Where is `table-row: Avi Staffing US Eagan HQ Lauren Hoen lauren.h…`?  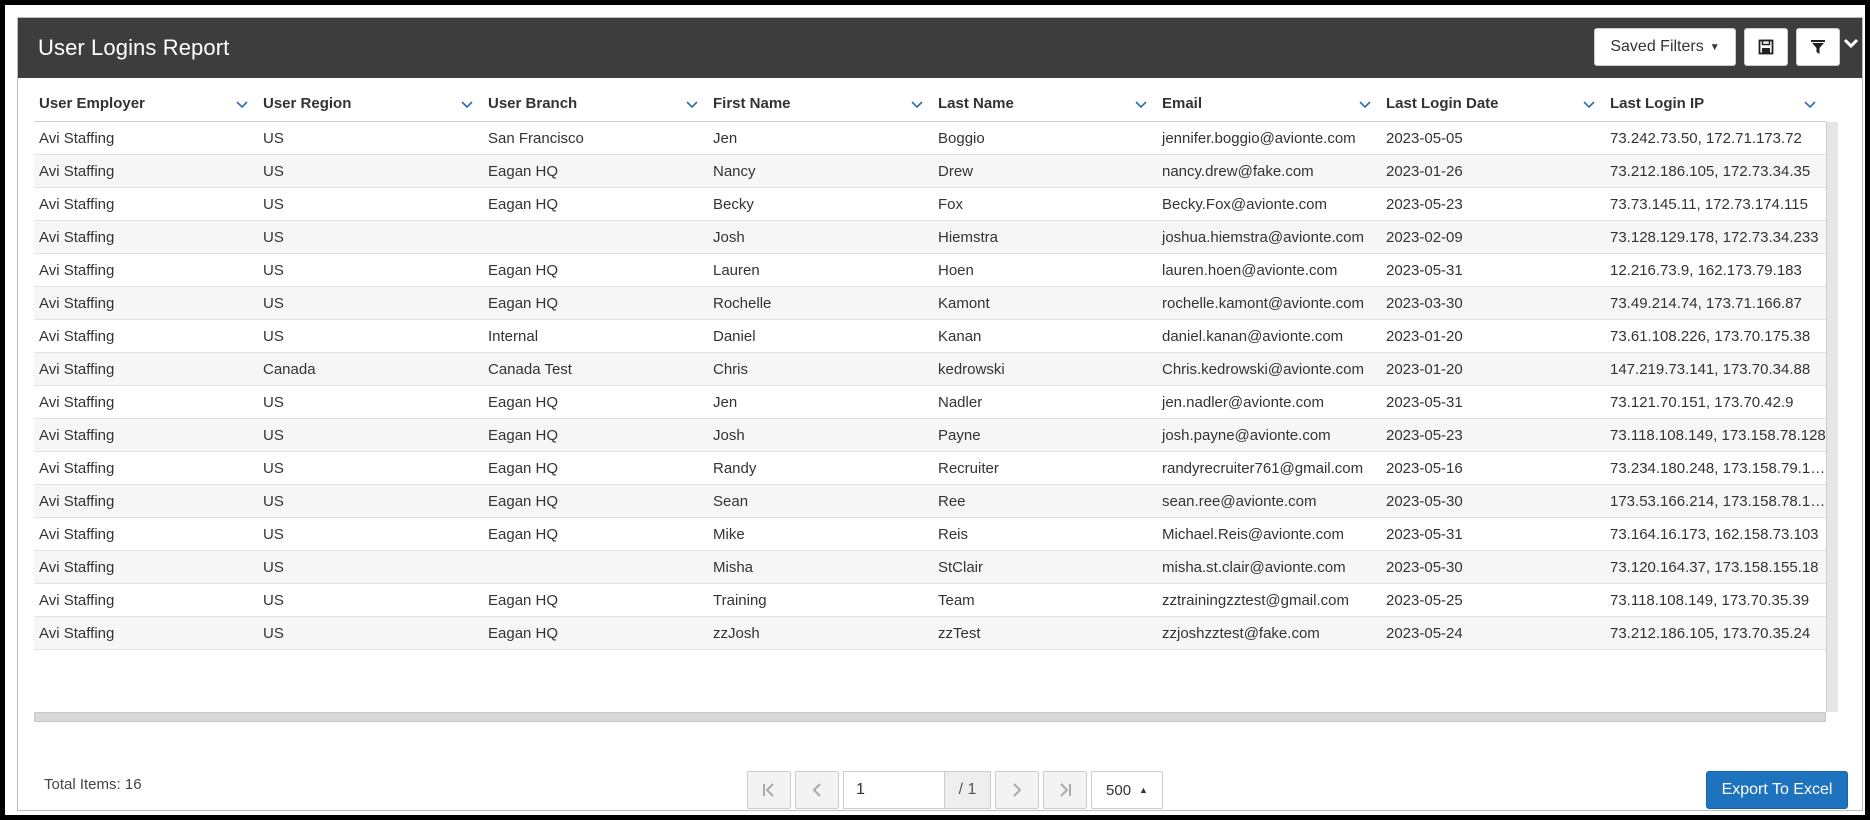
table-row: Avi Staffing US Eagan HQ Lauren Hoen lauren.h… is located at coordinates (930, 270).